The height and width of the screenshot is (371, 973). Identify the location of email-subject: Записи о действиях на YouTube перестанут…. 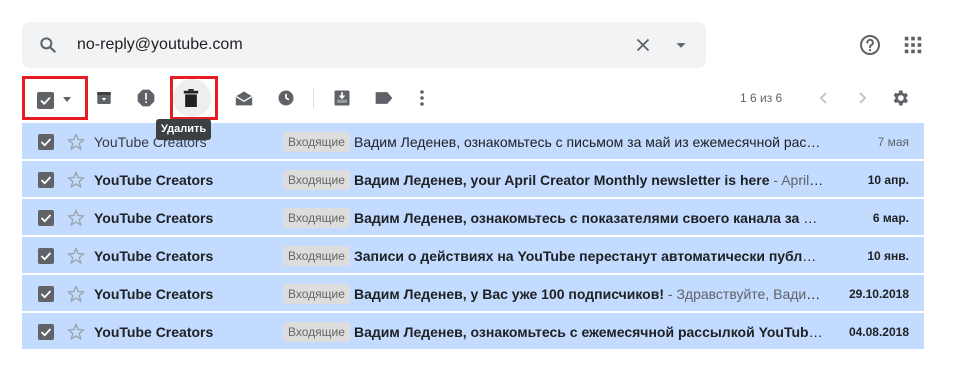
(589, 256).